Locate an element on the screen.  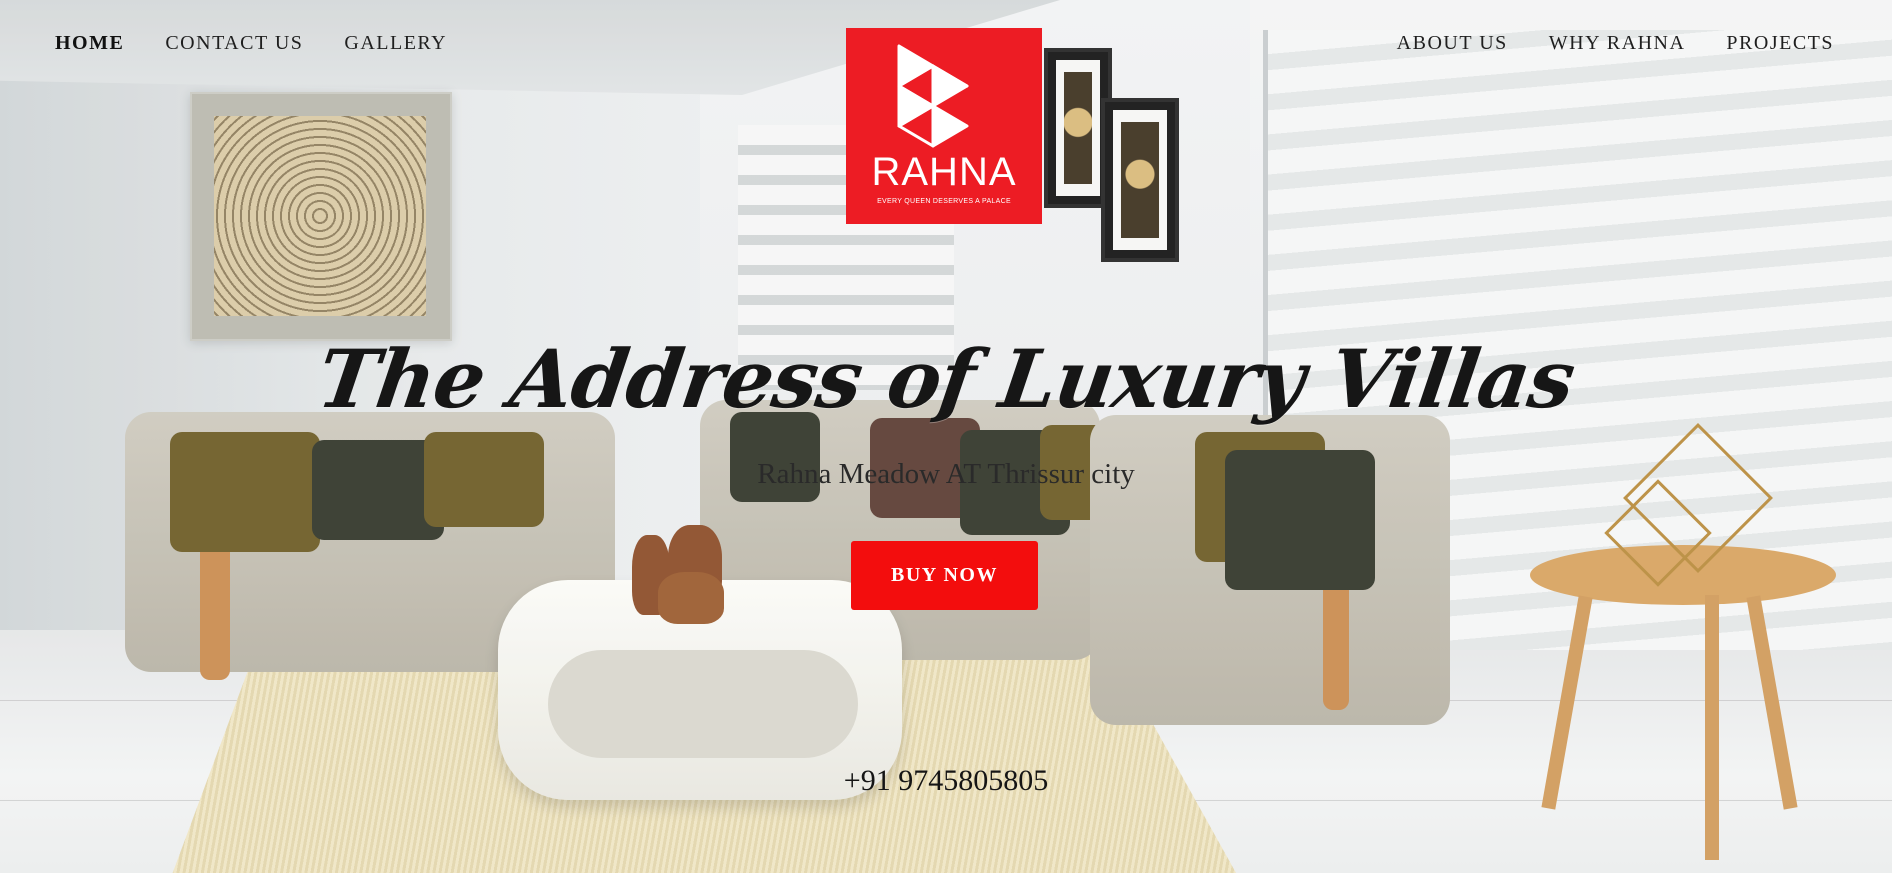
hero-subtitle: Rahna Meadow AT Thrissur city is located at coordinates (946, 474).